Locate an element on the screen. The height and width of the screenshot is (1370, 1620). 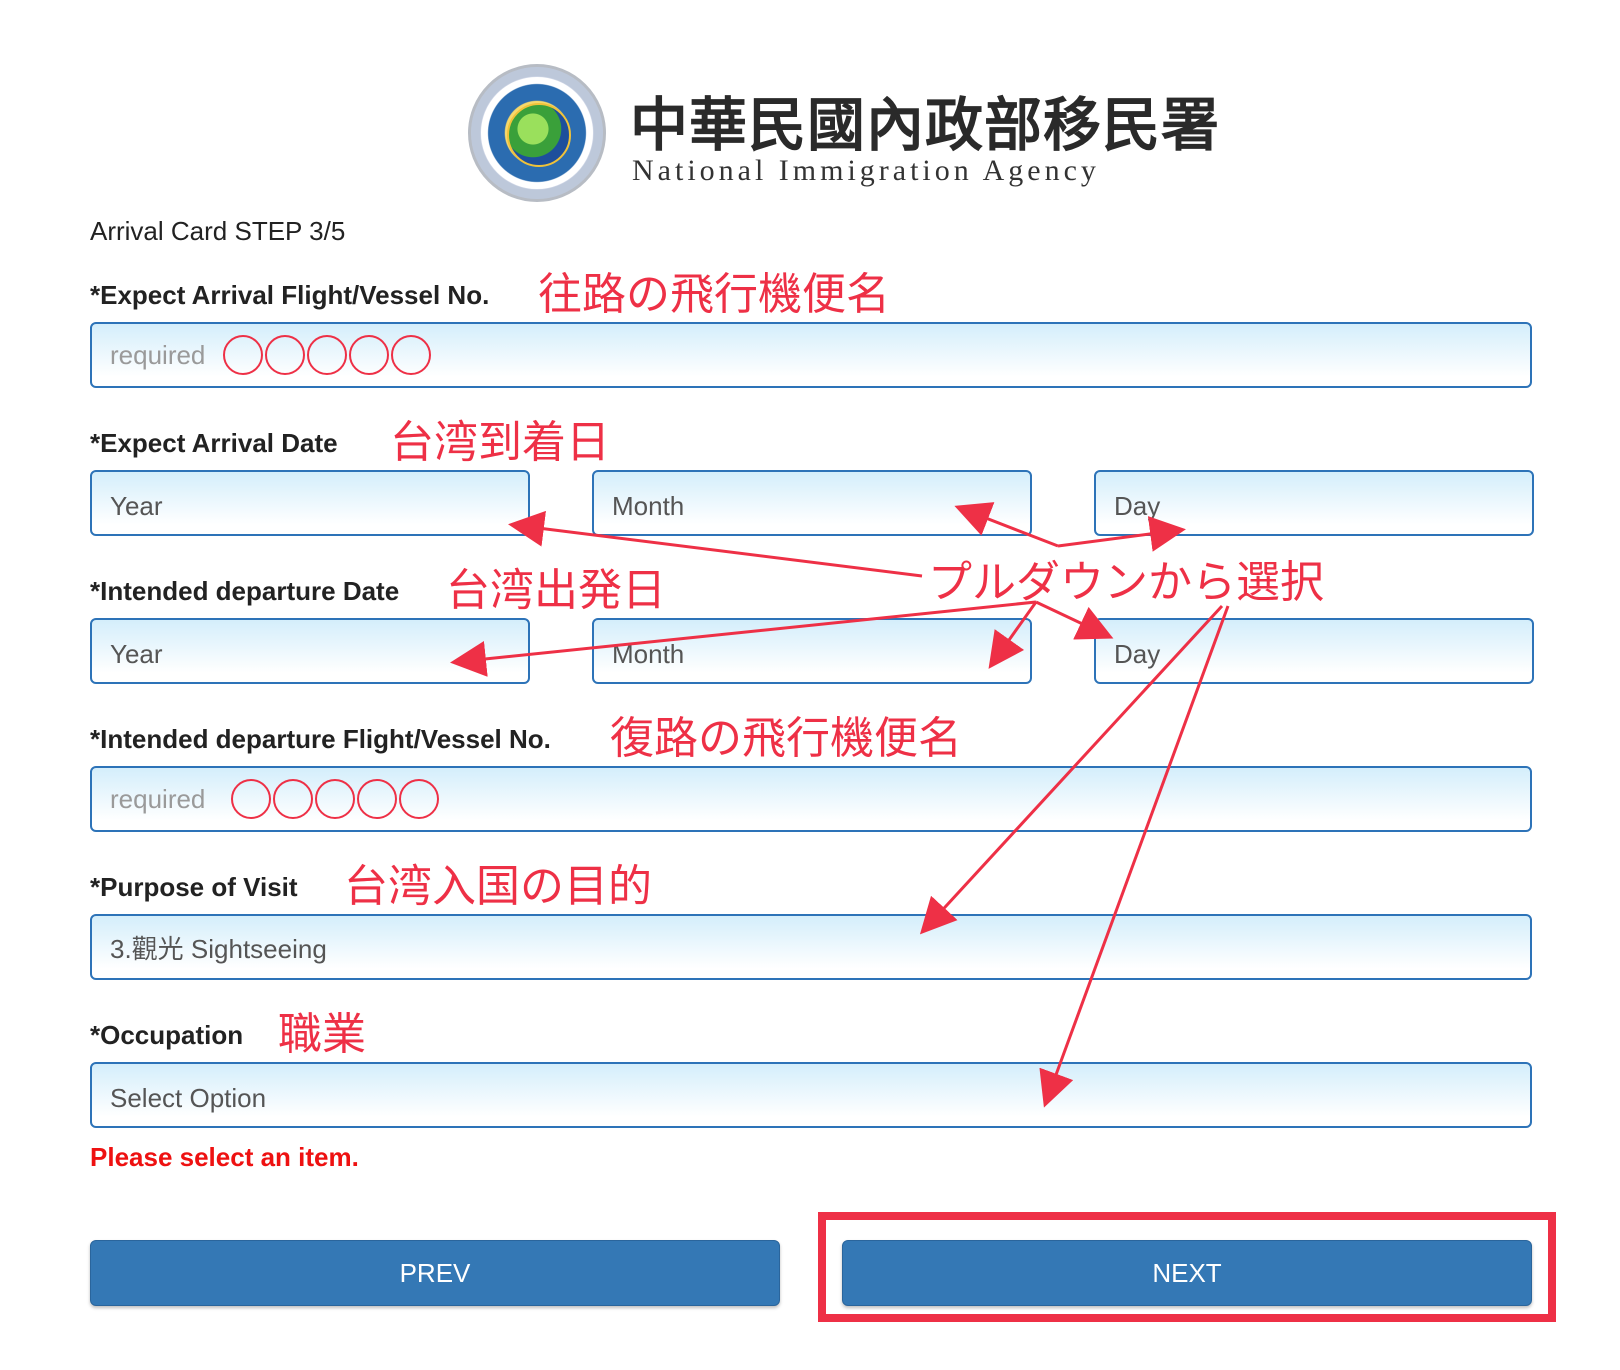
agency-logo-seal is located at coordinates (537, 133).